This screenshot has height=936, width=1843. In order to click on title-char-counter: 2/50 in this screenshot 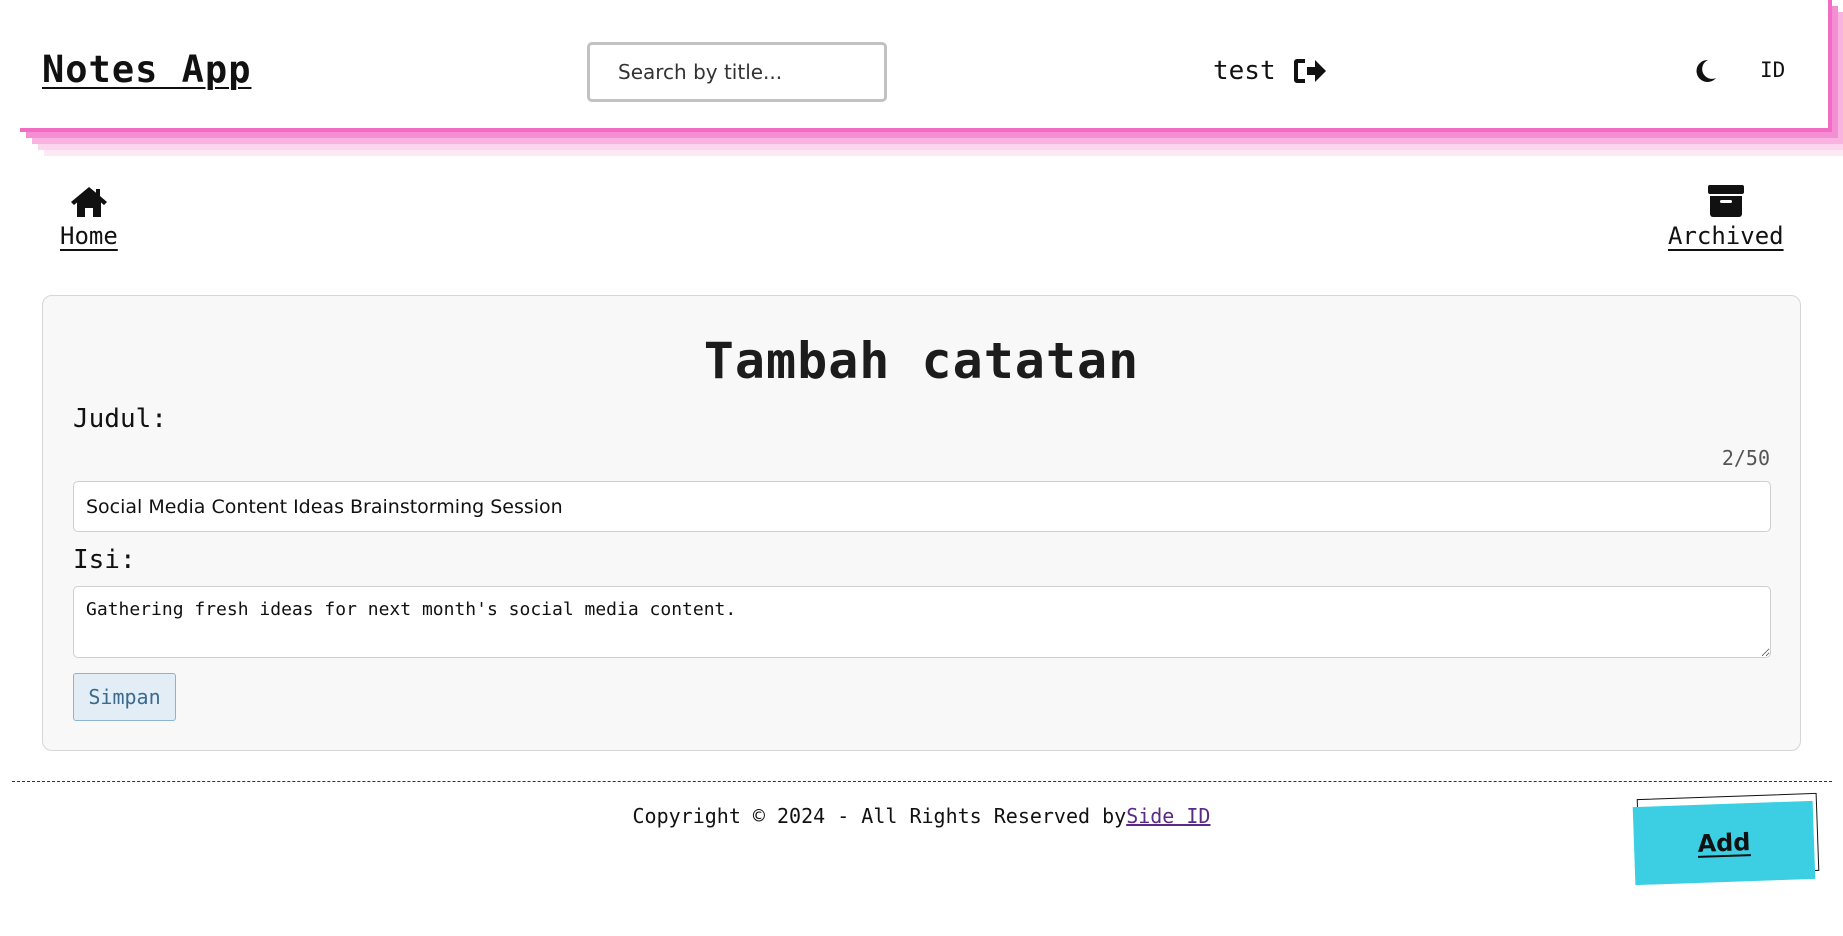, I will do `click(1745, 458)`.